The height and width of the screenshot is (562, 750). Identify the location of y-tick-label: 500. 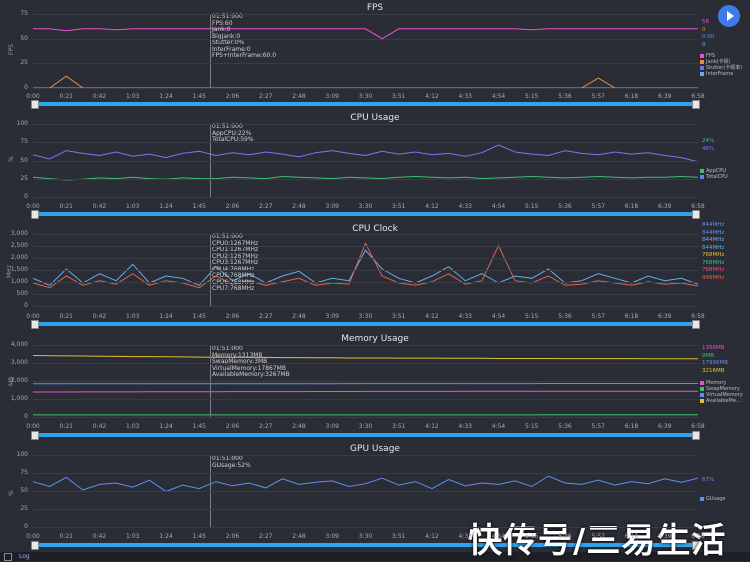
(15, 293).